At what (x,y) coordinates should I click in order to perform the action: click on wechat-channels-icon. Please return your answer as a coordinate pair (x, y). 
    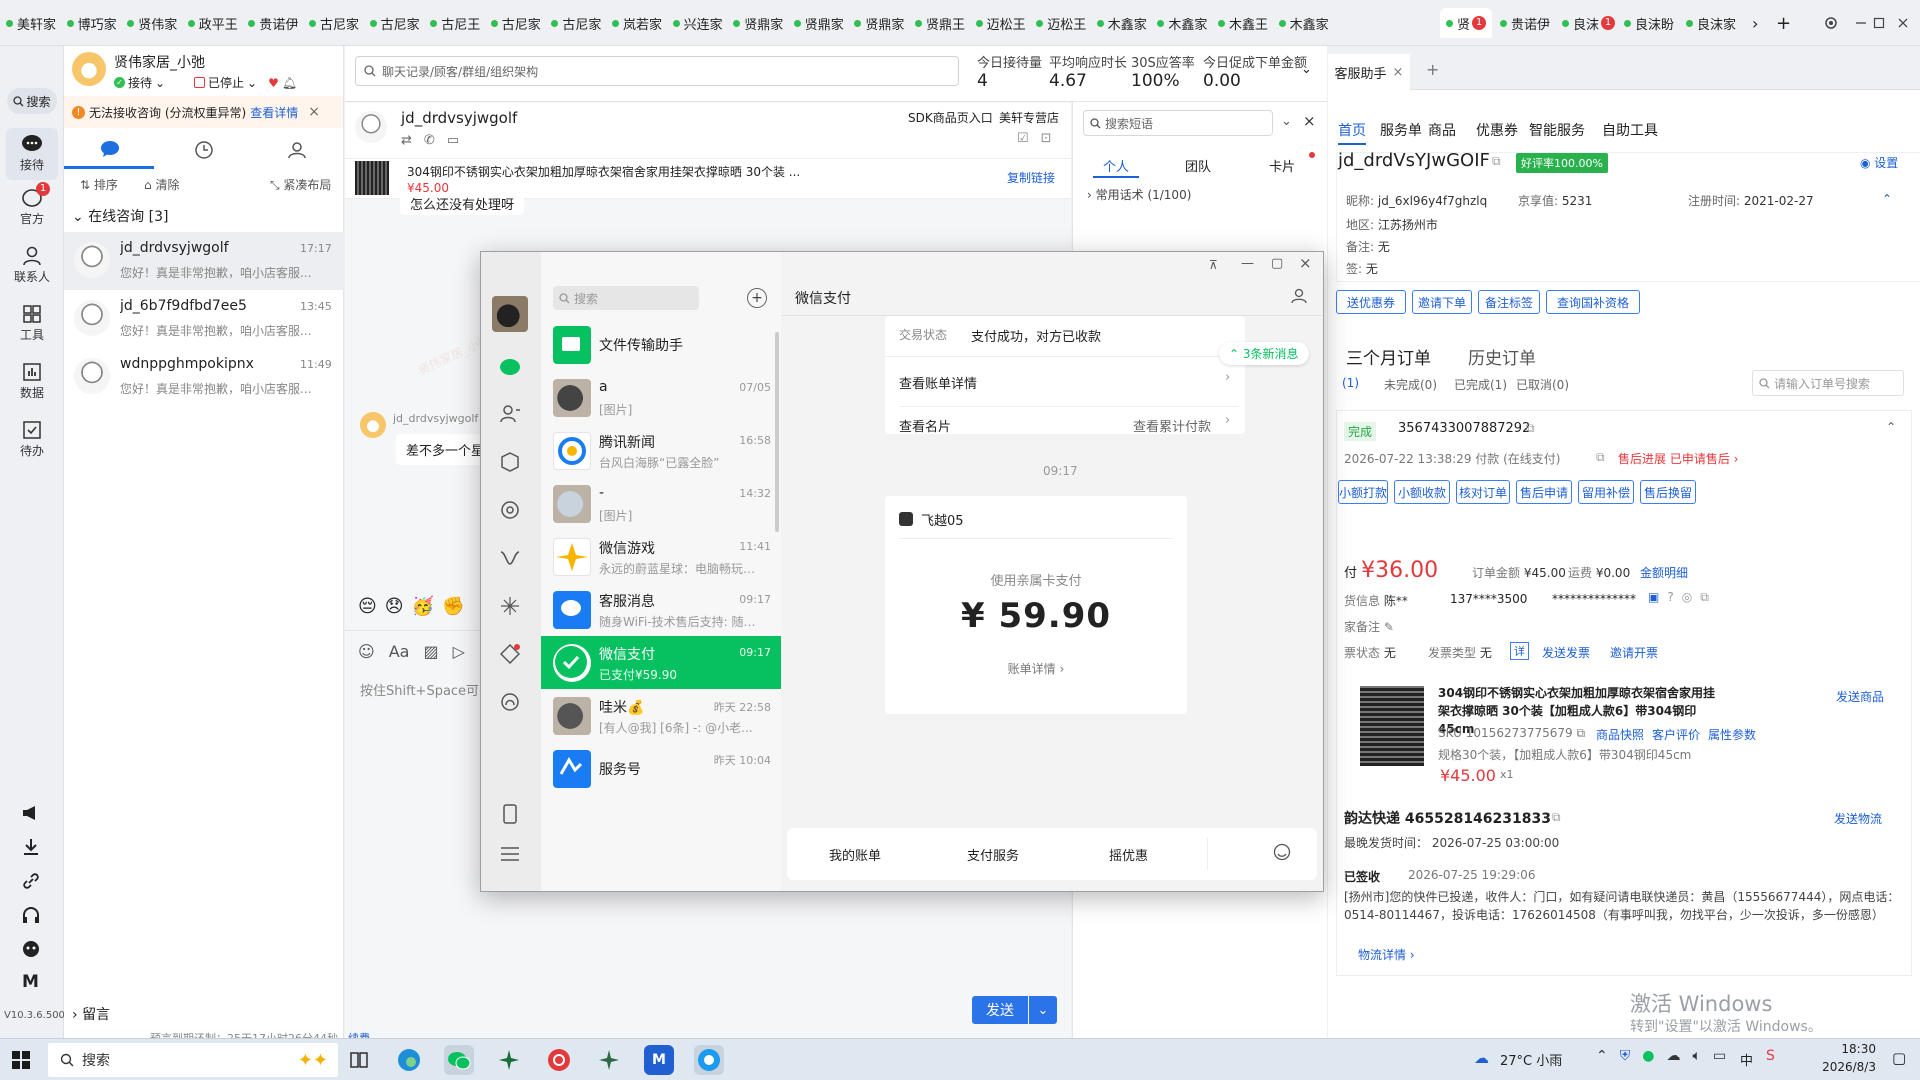
    Looking at the image, I should click on (510, 558).